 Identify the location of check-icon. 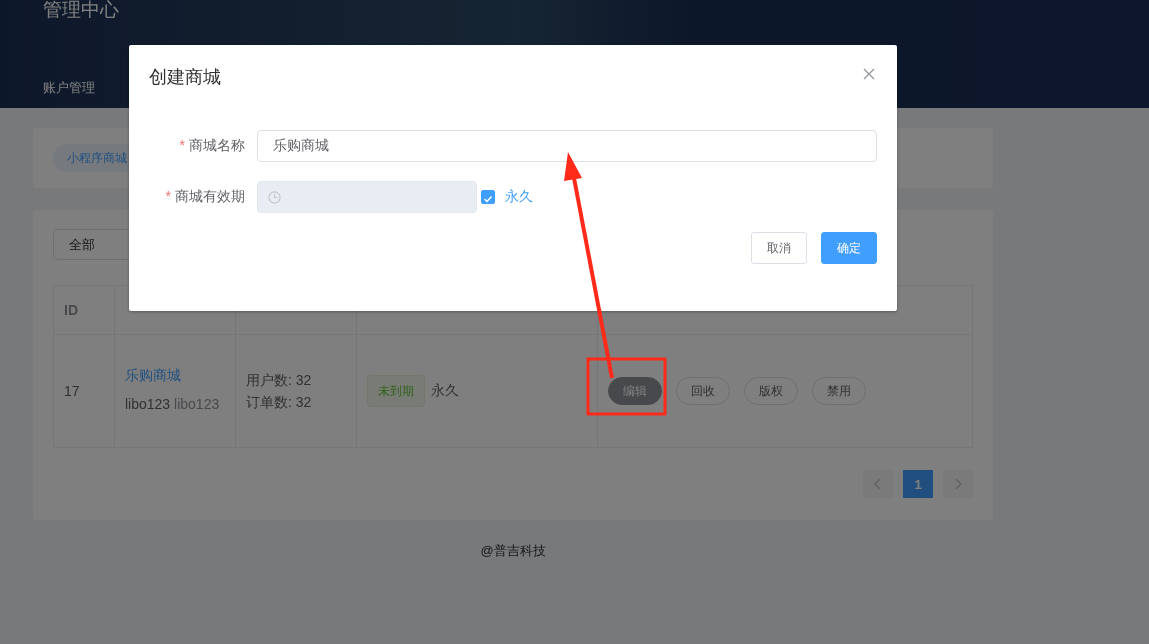
(488, 199).